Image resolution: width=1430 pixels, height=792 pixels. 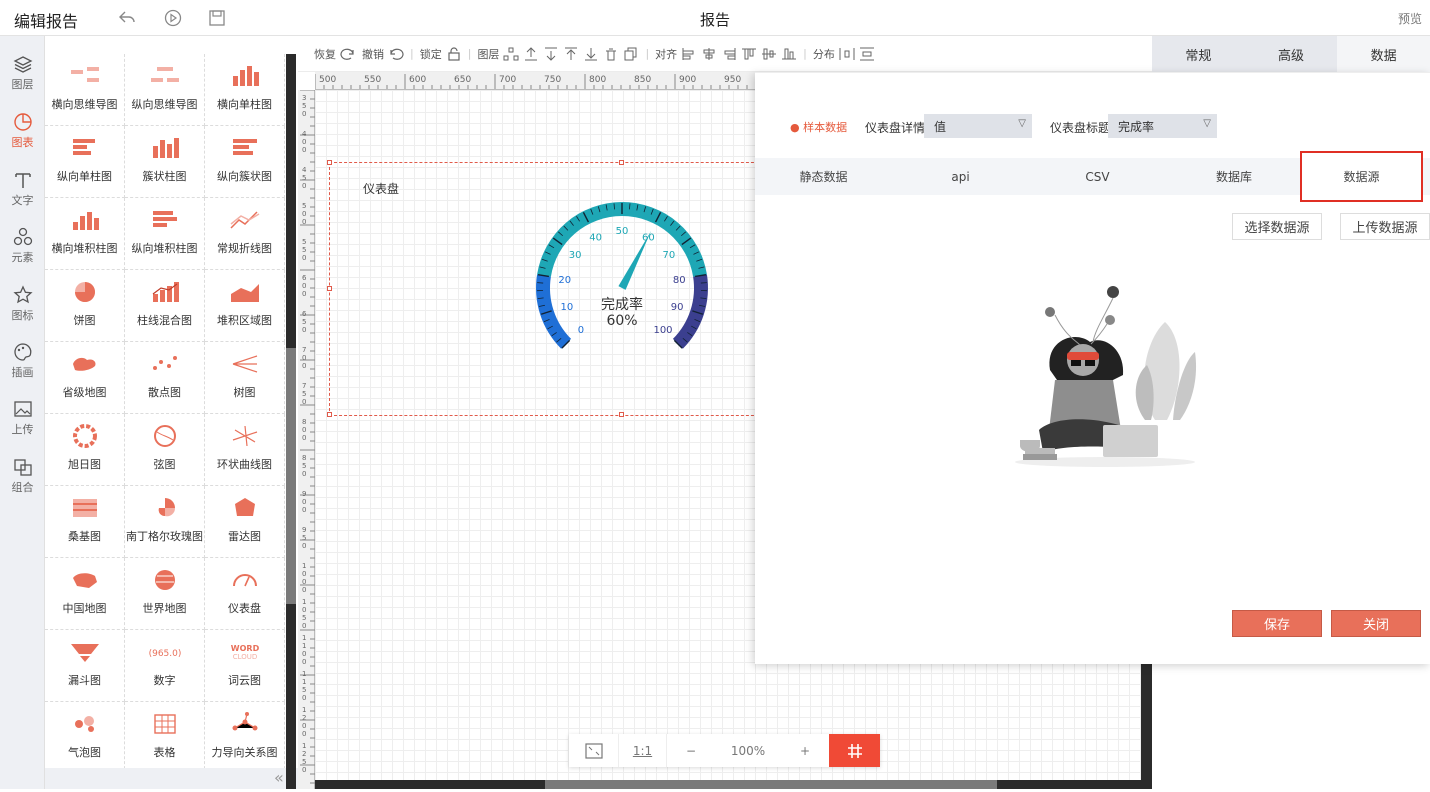 I want to click on upload-datasource-button: 上传数据源, so click(x=1385, y=226).